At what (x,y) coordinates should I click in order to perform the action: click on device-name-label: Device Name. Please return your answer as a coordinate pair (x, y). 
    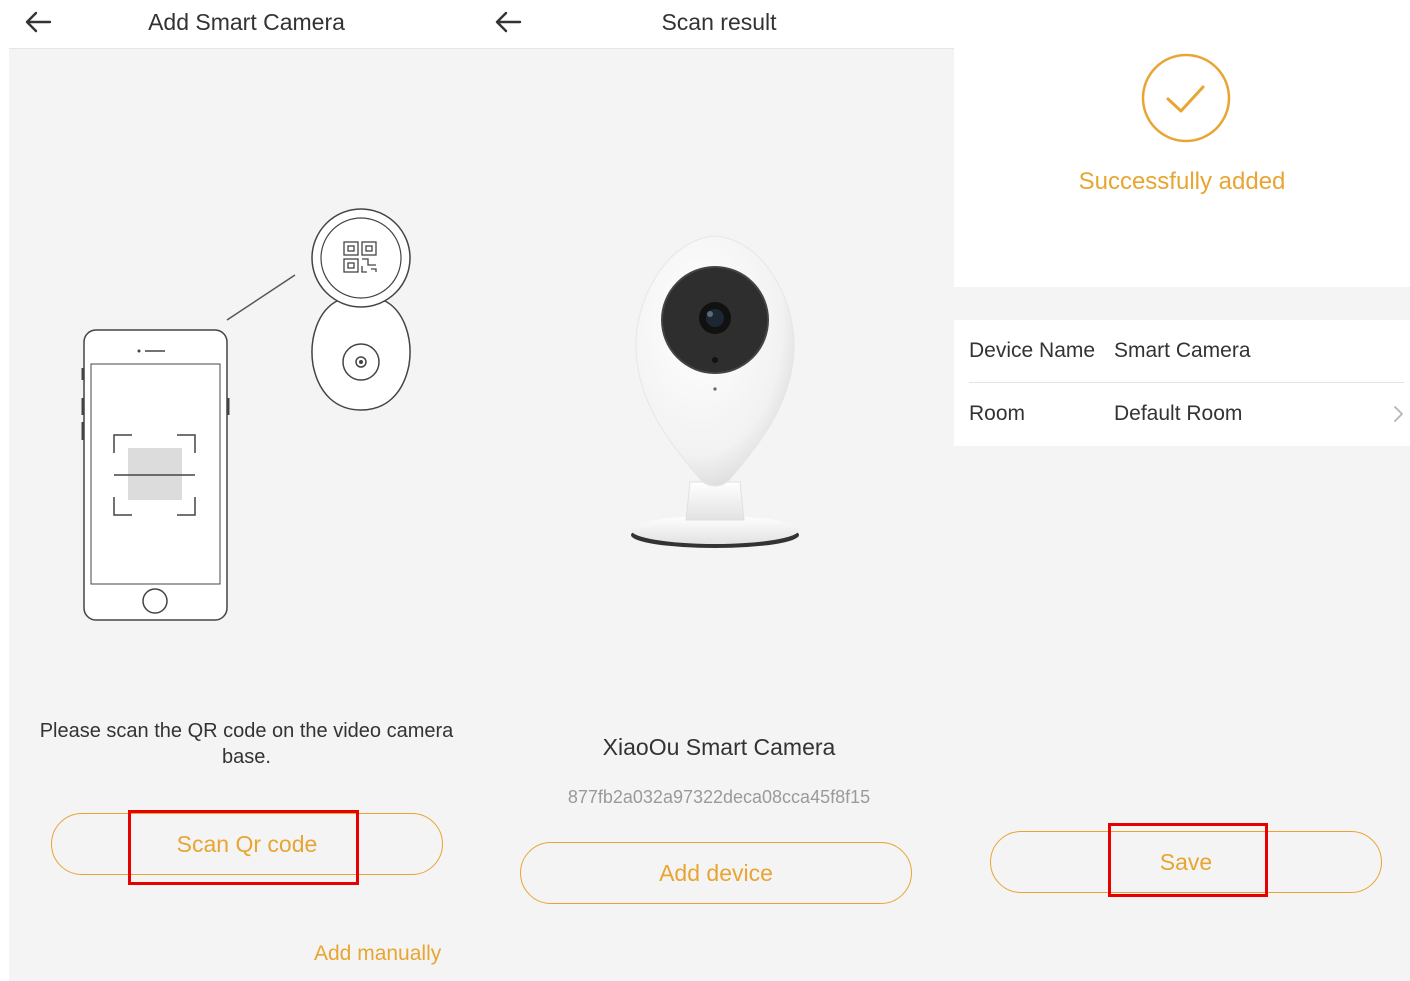
    Looking at the image, I should click on (1032, 350).